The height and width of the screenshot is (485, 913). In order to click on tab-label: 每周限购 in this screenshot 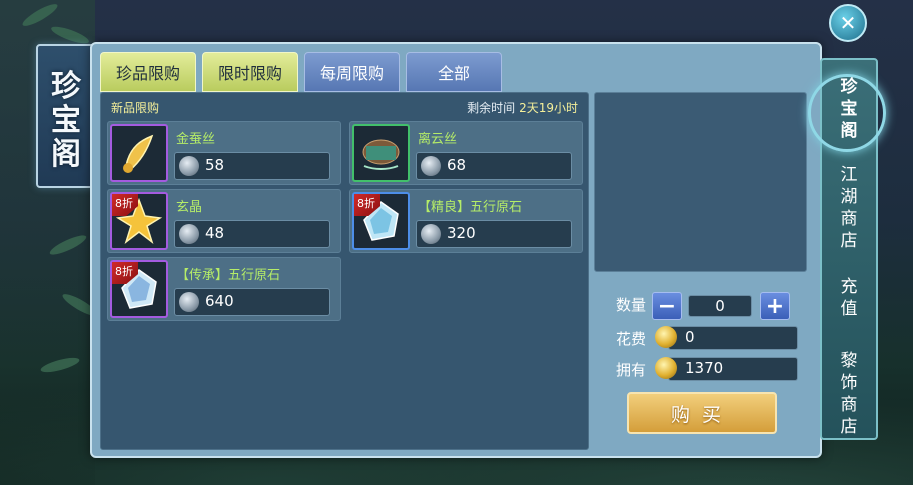, I will do `click(351, 73)`.